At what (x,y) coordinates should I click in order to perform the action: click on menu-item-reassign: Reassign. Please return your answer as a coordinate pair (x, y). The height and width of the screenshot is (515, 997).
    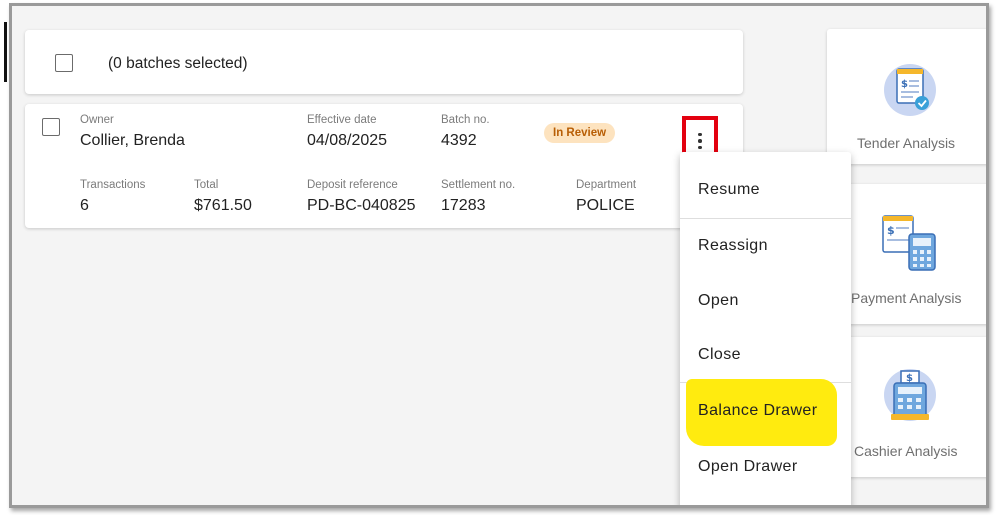
    Looking at the image, I should click on (765, 246).